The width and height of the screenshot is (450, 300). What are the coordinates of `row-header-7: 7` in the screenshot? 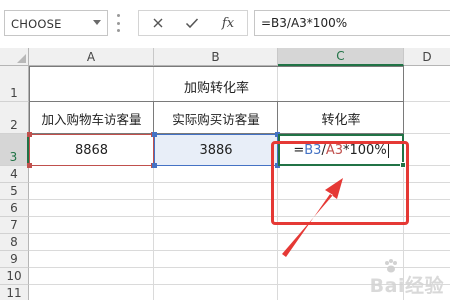 It's located at (14, 225).